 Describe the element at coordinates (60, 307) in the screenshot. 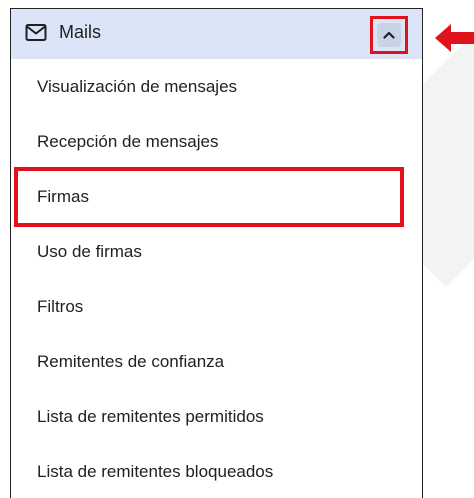

I see `menu-item-filtros: Filtros` at that location.